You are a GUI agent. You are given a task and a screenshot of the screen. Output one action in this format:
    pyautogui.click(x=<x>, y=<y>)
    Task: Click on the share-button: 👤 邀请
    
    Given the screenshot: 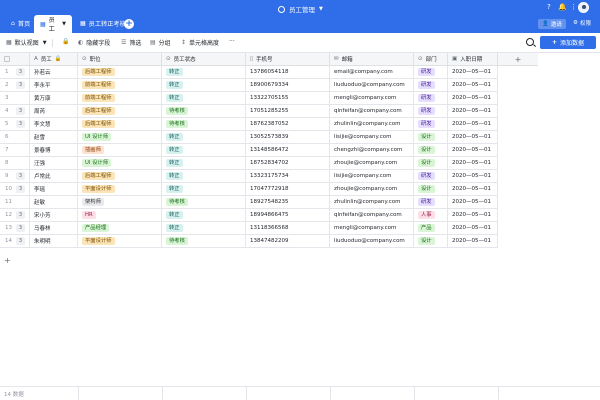 What is the action you would take?
    pyautogui.click(x=552, y=24)
    